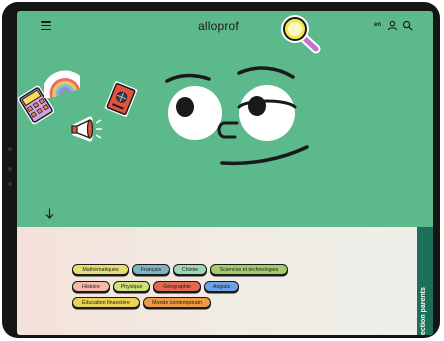 The width and height of the screenshot is (444, 341). I want to click on subject-chip-chimie: Chimie, so click(190, 269).